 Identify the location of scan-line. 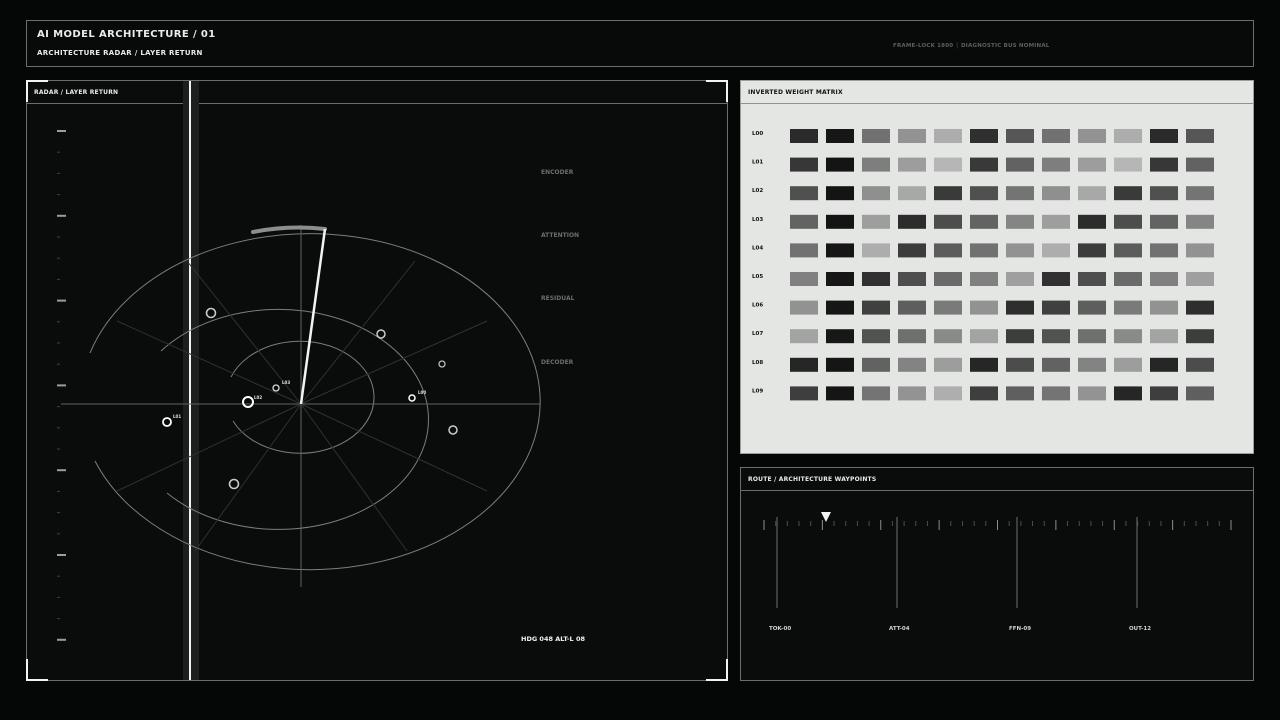
(190, 380).